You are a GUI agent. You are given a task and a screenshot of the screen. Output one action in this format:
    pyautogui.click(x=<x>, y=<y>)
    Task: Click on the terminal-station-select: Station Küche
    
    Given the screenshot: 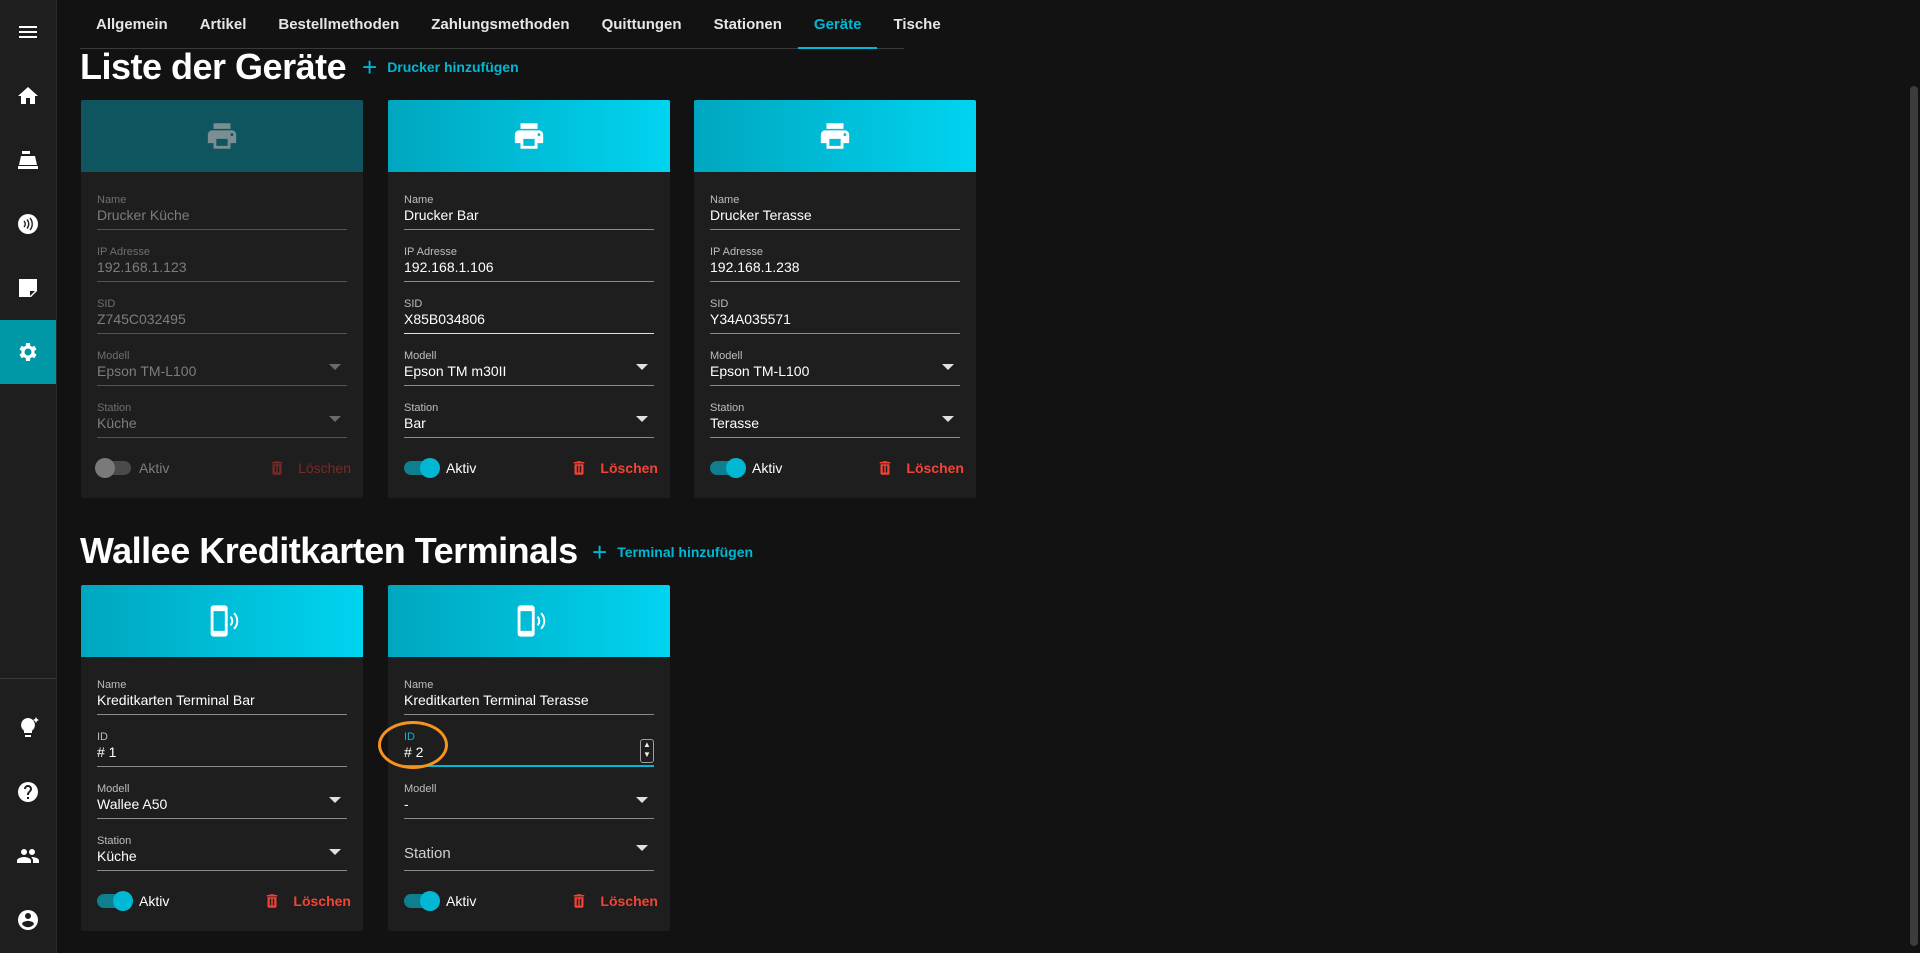 What is the action you would take?
    pyautogui.click(x=222, y=845)
    